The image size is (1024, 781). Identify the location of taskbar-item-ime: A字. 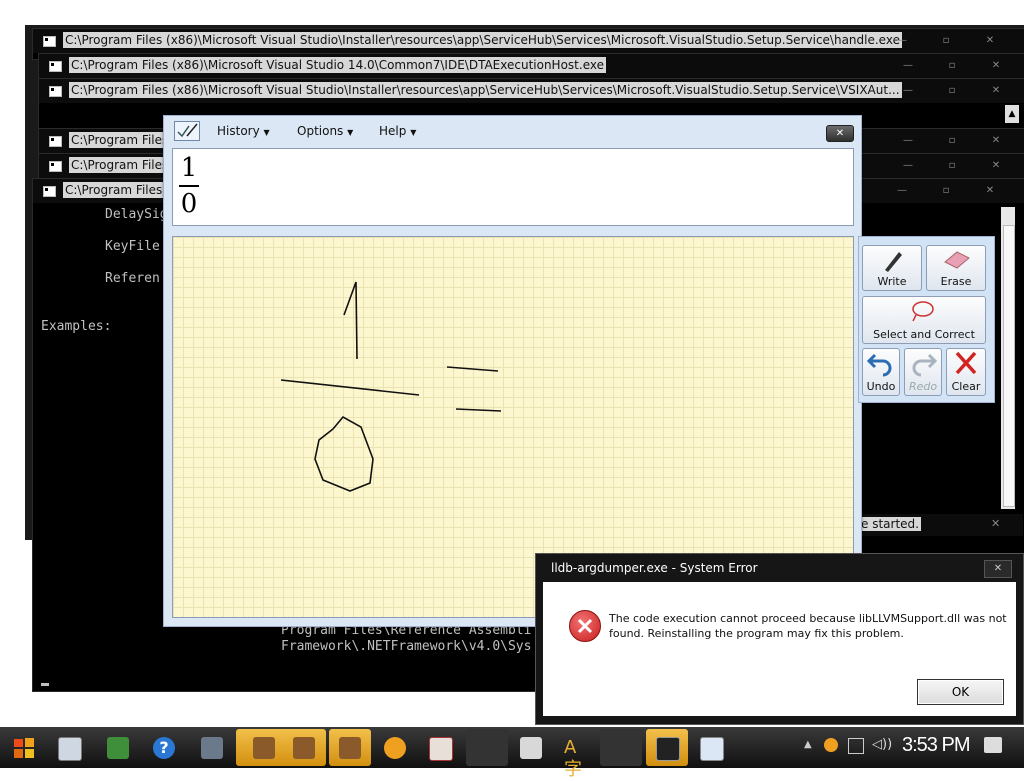
(575, 754).